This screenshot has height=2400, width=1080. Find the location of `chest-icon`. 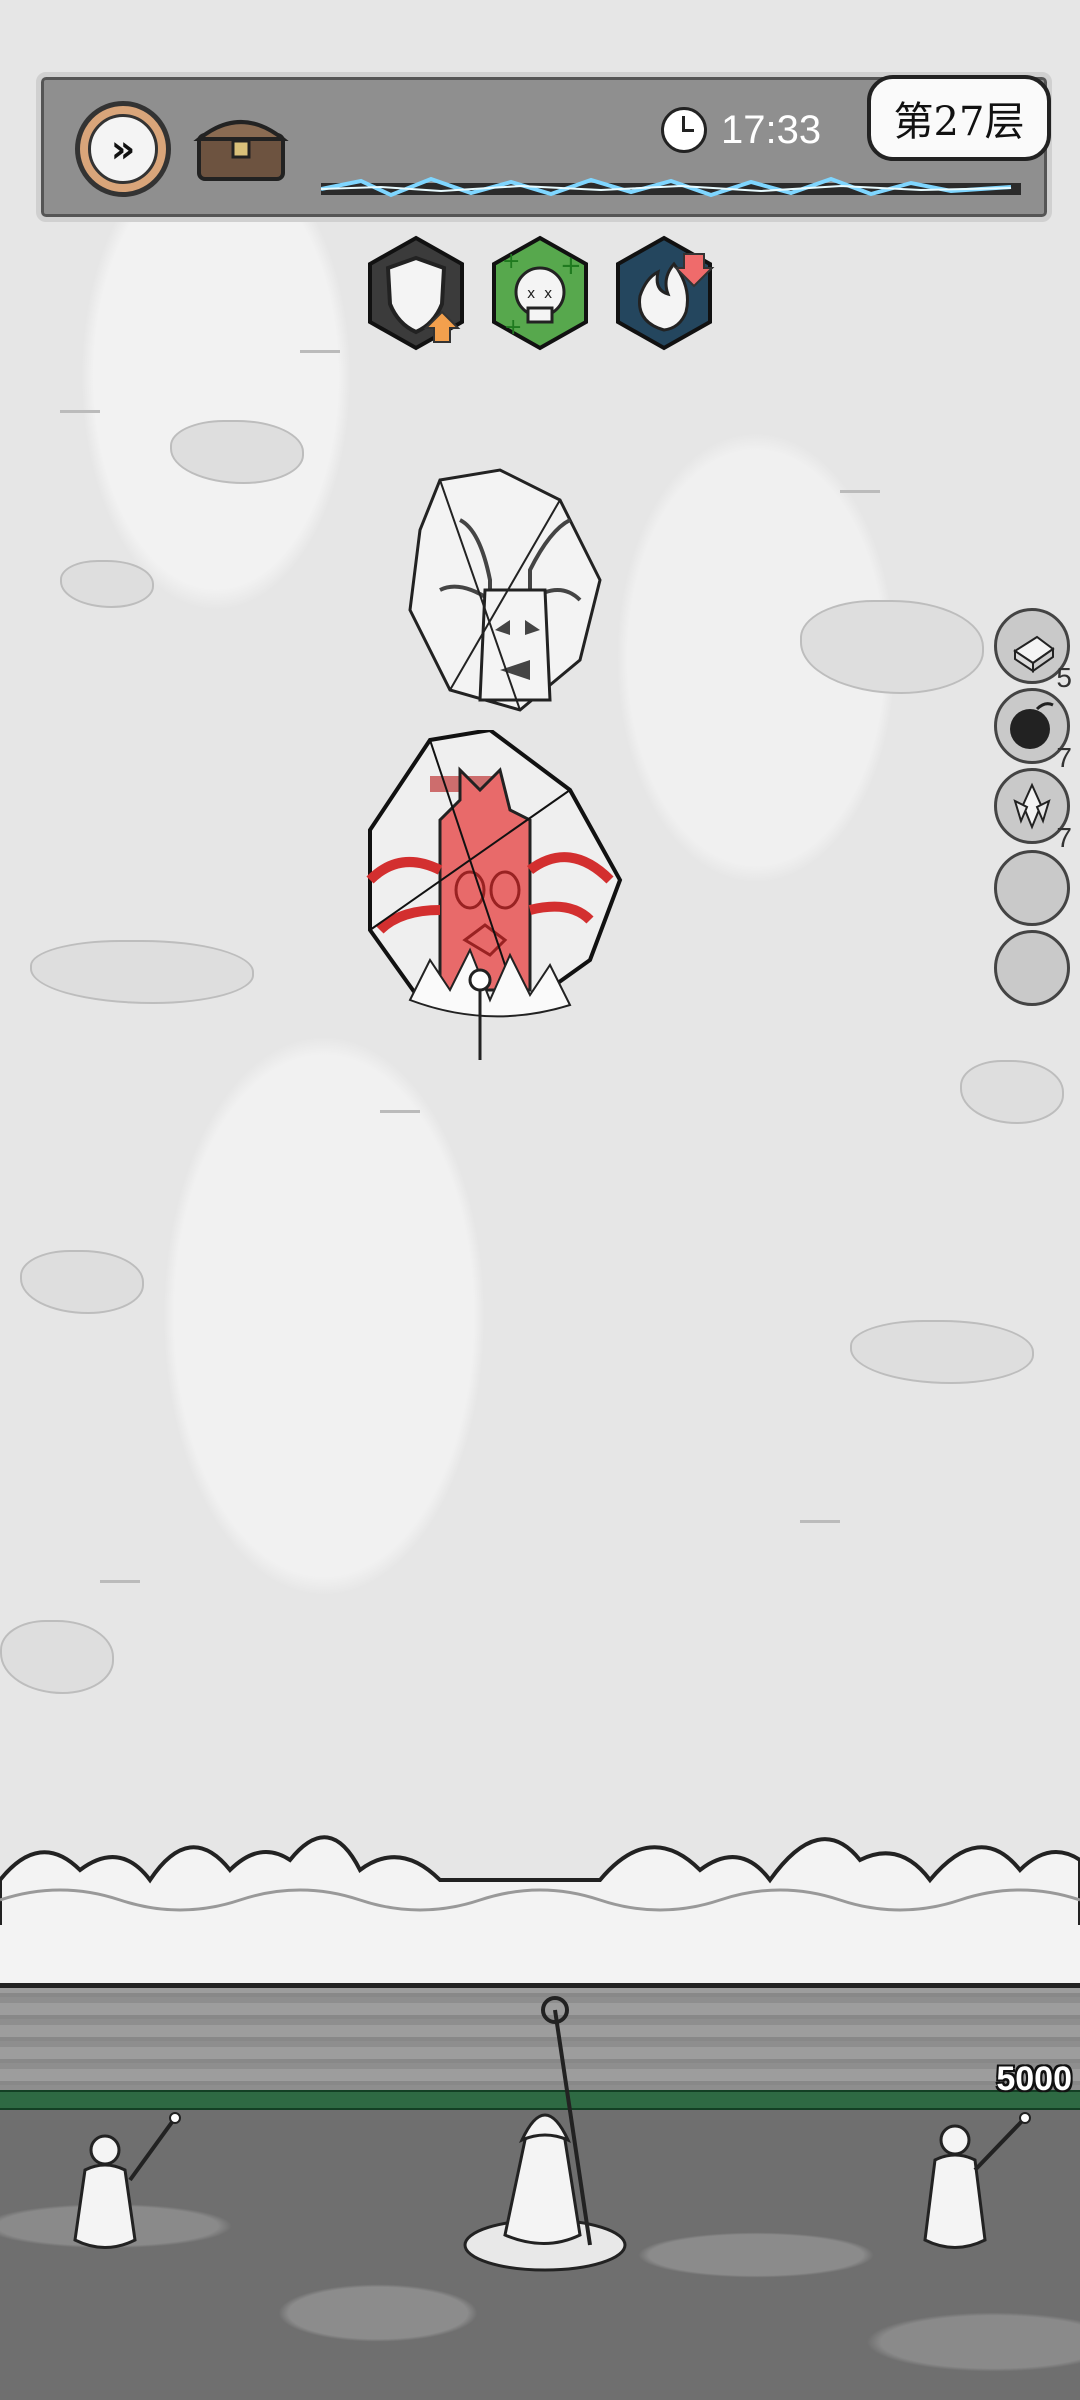

chest-icon is located at coordinates (241, 150).